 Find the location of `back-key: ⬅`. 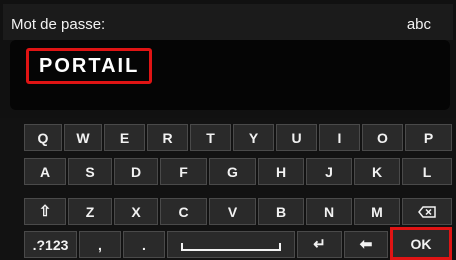

back-key: ⬅ is located at coordinates (366, 244).